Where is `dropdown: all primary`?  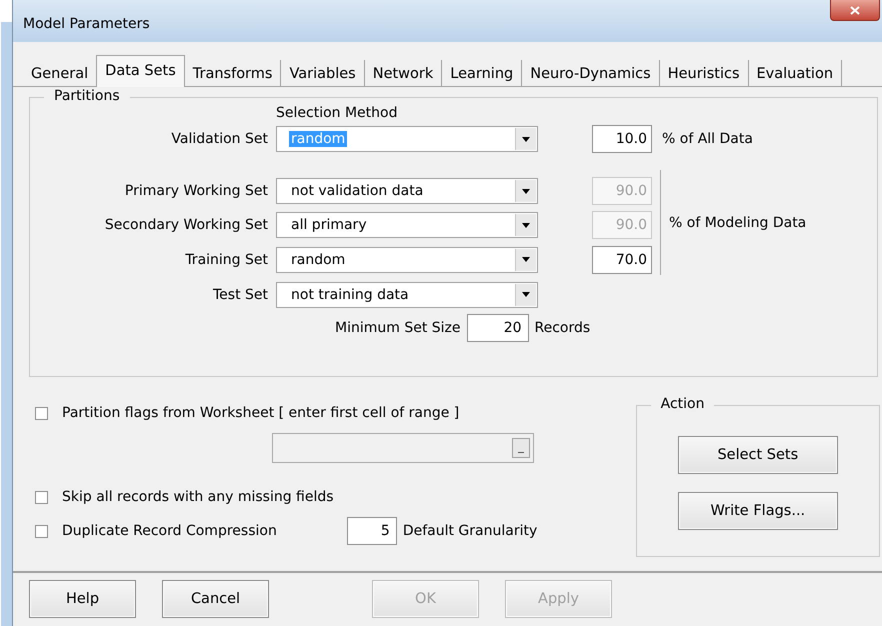 dropdown: all primary is located at coordinates (407, 225).